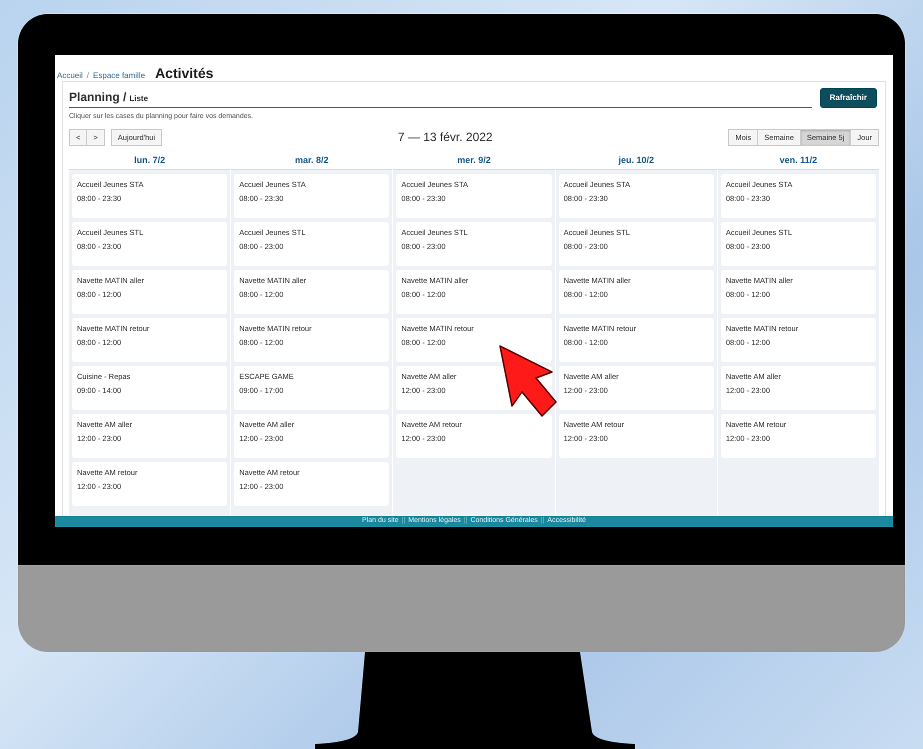 The image size is (923, 749). What do you see at coordinates (445, 137) in the screenshot?
I see `date-range-title: 7 — 13 févr. 2022` at bounding box center [445, 137].